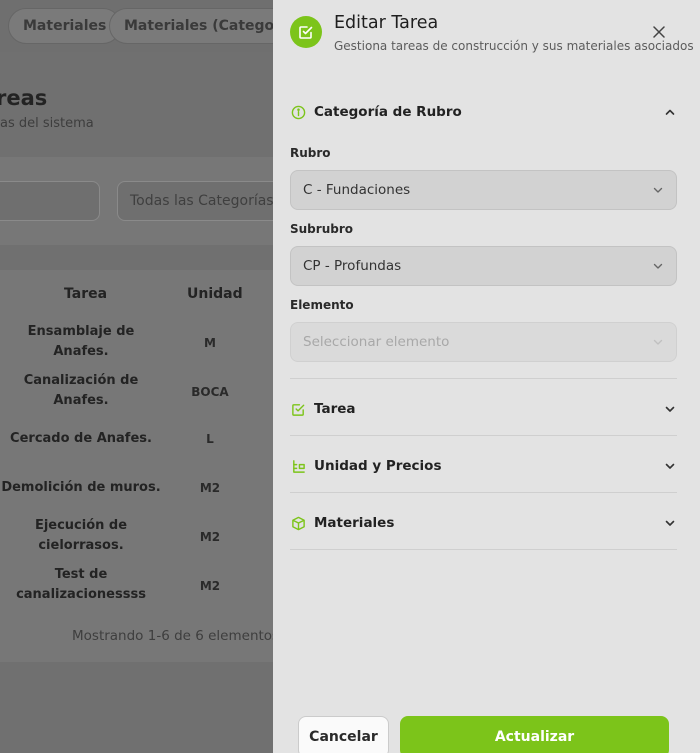 This screenshot has height=753, width=700. What do you see at coordinates (298, 466) in the screenshot?
I see `ruler-icon` at bounding box center [298, 466].